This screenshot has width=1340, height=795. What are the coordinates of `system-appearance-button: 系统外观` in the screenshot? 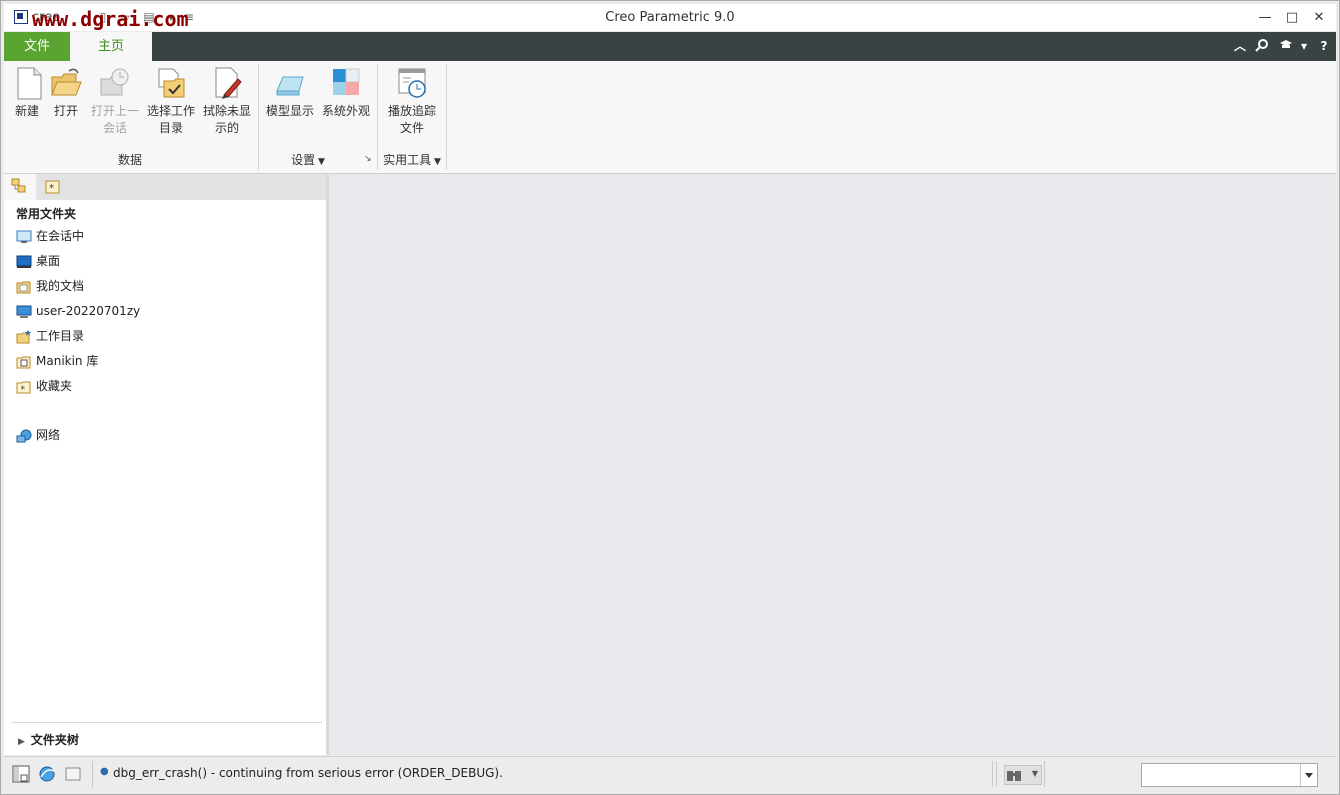 It's located at (346, 92).